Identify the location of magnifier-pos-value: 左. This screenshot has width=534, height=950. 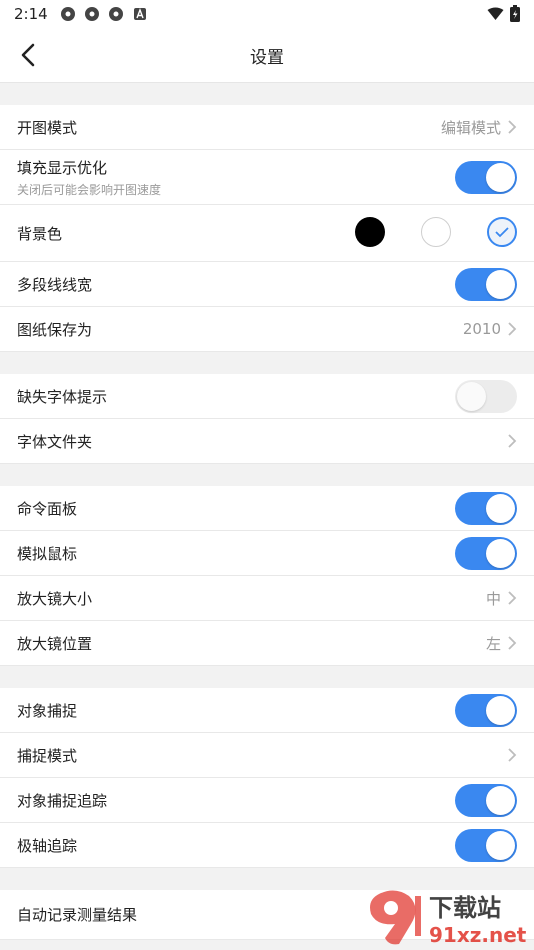
(493, 643).